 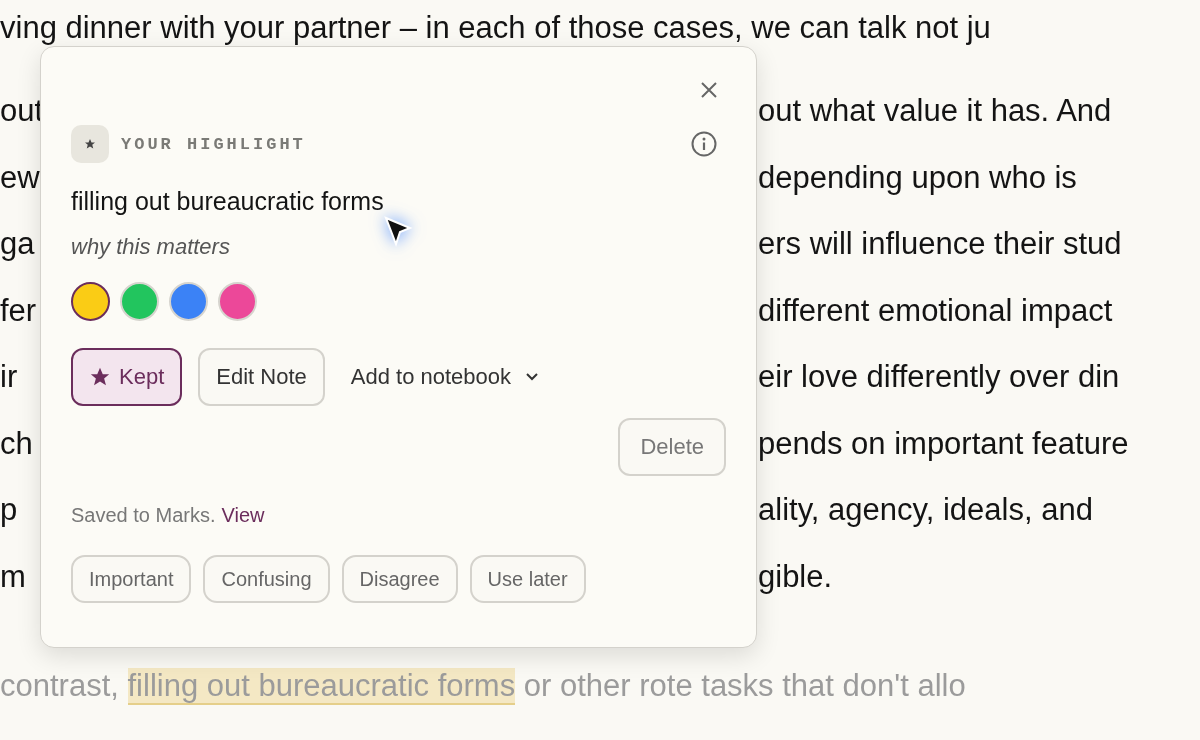 I want to click on article-text: gible., so click(x=795, y=576).